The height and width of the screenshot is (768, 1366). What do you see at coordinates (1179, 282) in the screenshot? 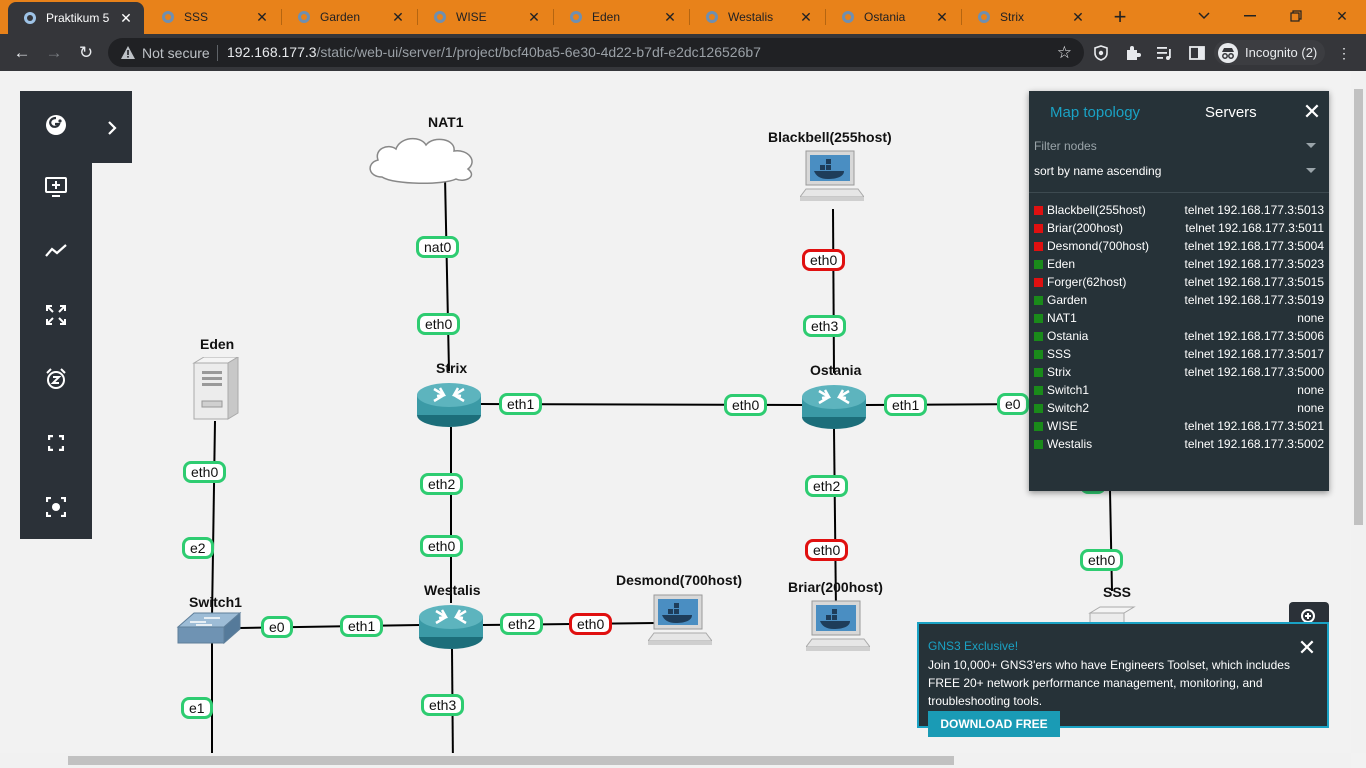
I see `server-row: Forger(62host) telnet 192.168.177.3:5015` at bounding box center [1179, 282].